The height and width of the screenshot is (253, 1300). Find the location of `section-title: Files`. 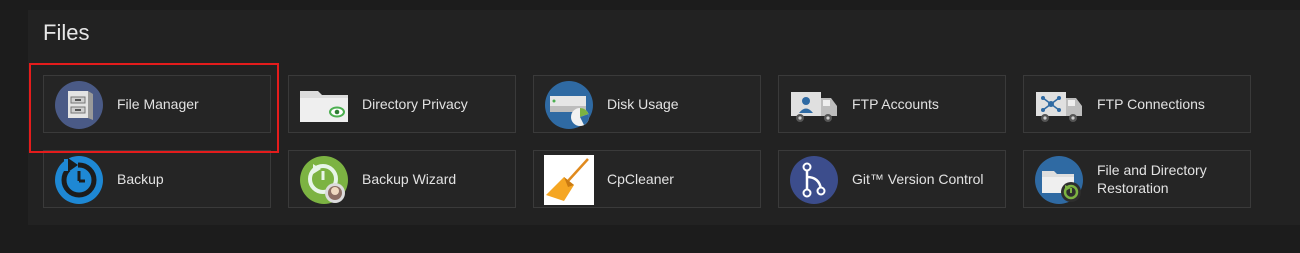

section-title: Files is located at coordinates (66, 32).